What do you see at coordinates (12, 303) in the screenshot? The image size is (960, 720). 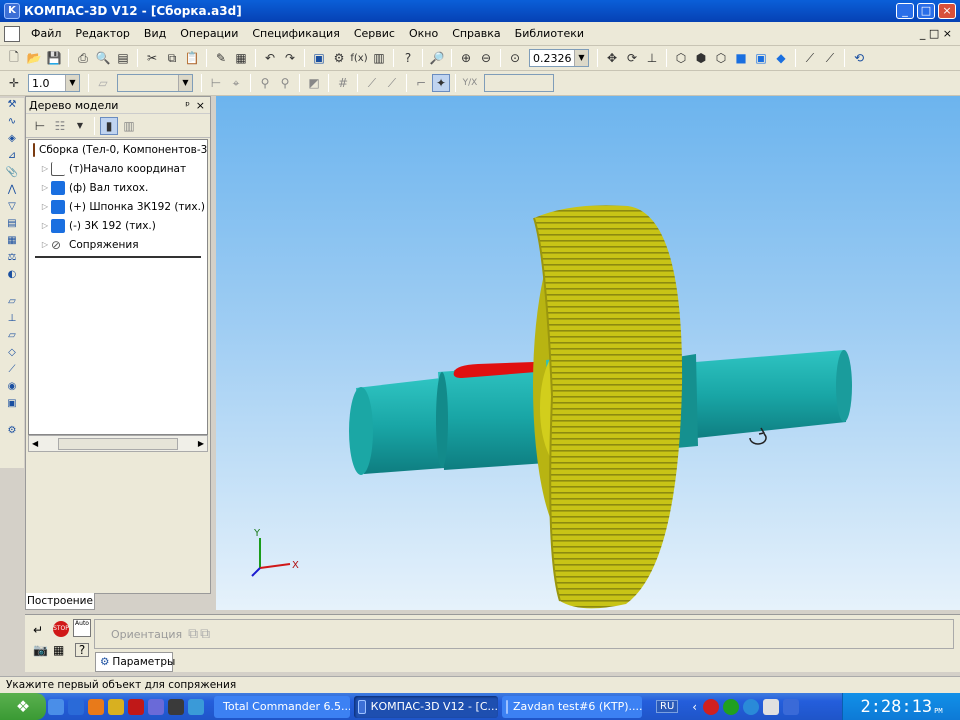 I see `plane-offset-icon: ▱` at bounding box center [12, 303].